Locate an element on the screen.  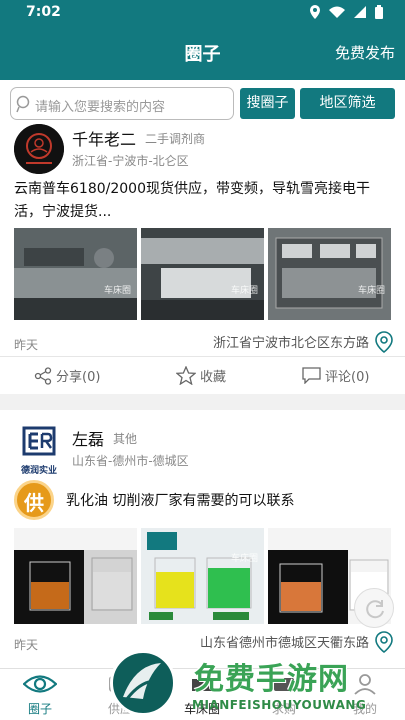
comment-label: 评论(0) is located at coordinates (347, 377).